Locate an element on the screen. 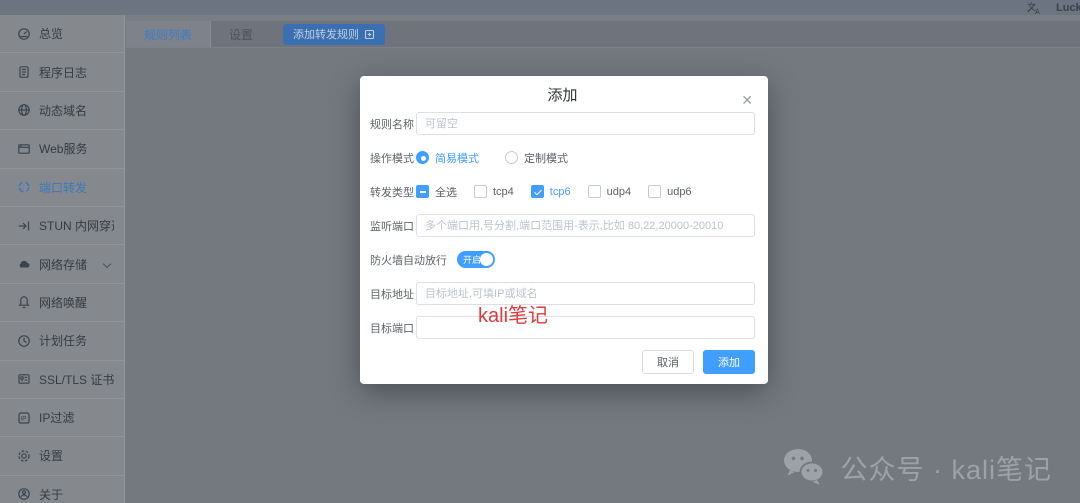 This screenshot has height=503, width=1080. listen-port-input is located at coordinates (585, 225).